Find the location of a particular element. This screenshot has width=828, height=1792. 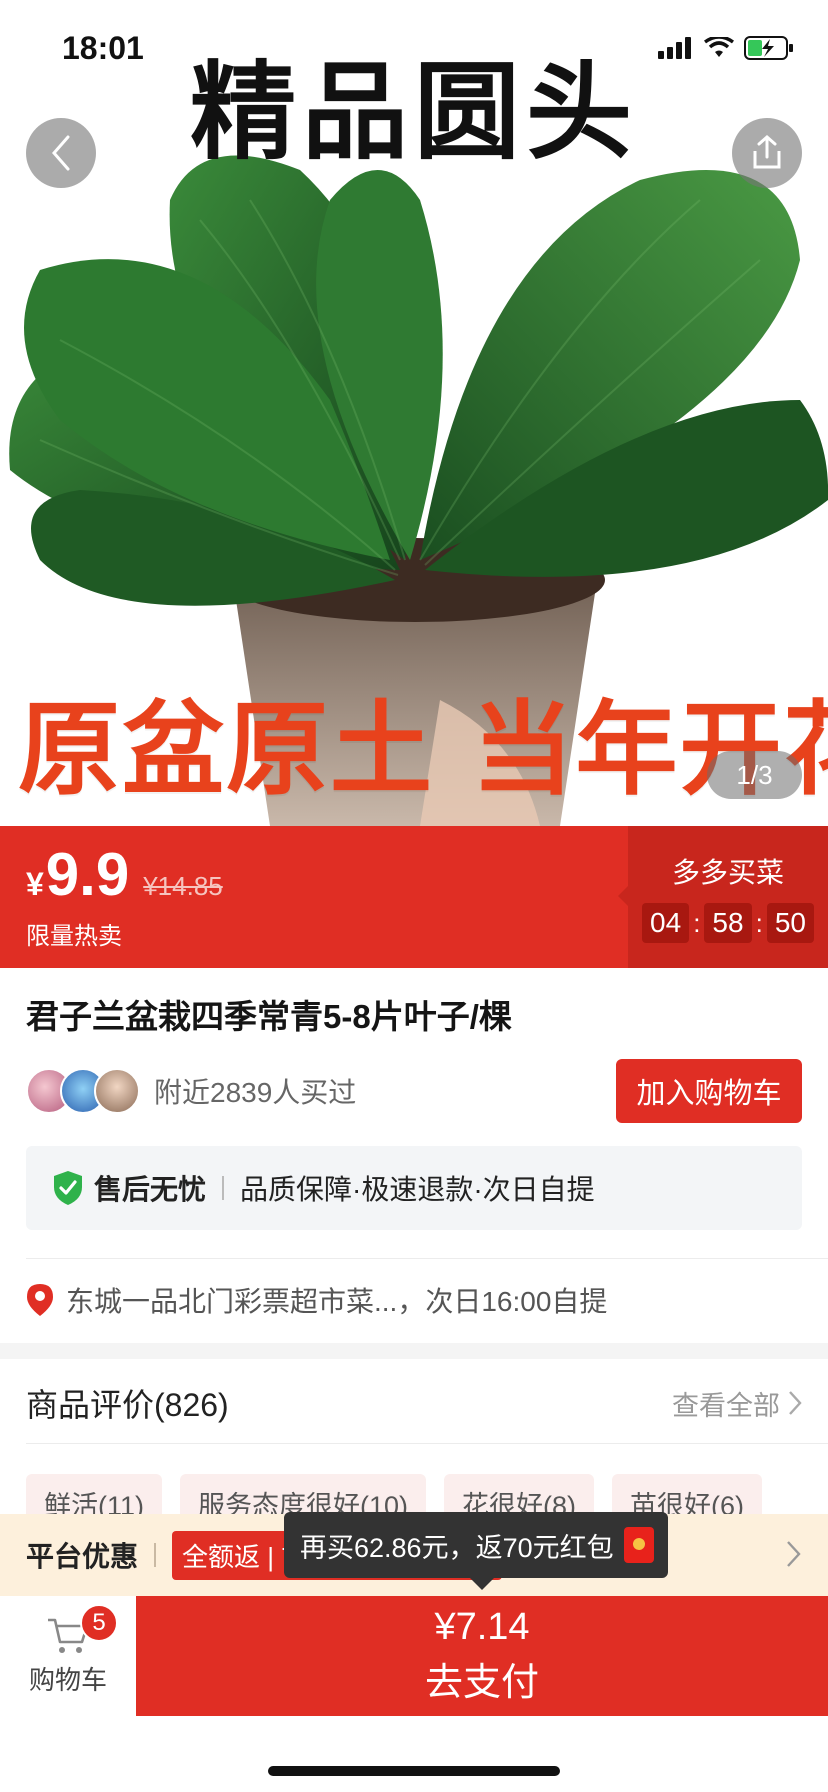

back-arrow-icon is located at coordinates (61, 153).